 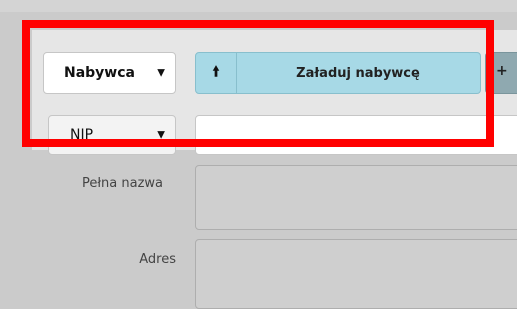 I want to click on tax-id-type-value: NIP, so click(x=82, y=135).